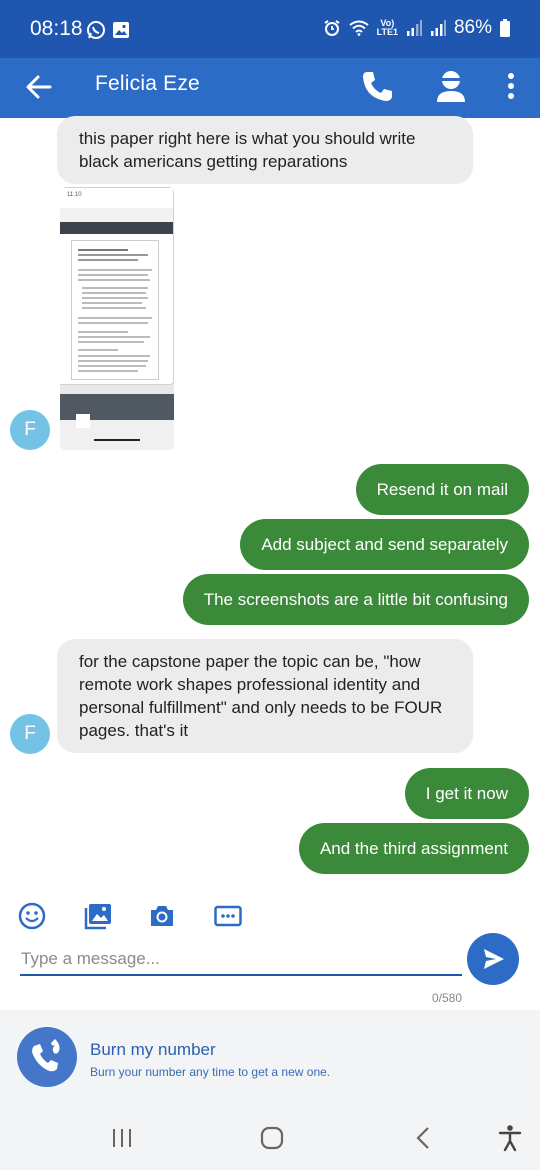 This screenshot has width=540, height=1170. What do you see at coordinates (424, 1138) in the screenshot?
I see `nav-back-icon` at bounding box center [424, 1138].